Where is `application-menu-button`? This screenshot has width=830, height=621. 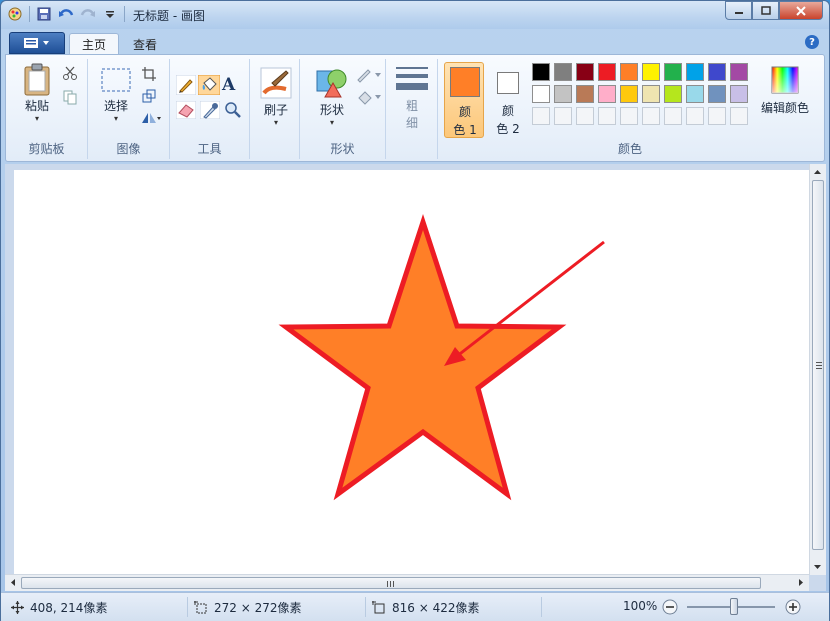 application-menu-button is located at coordinates (37, 43).